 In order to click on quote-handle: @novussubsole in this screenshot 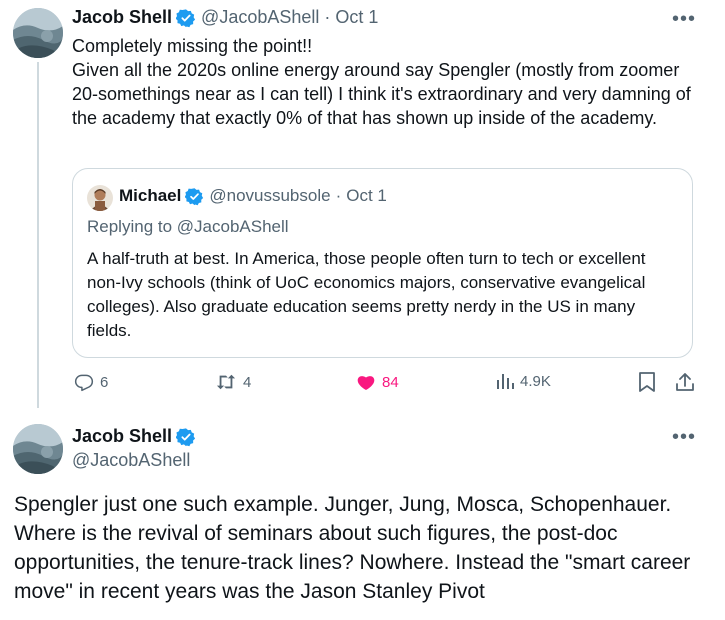, I will do `click(269, 196)`.